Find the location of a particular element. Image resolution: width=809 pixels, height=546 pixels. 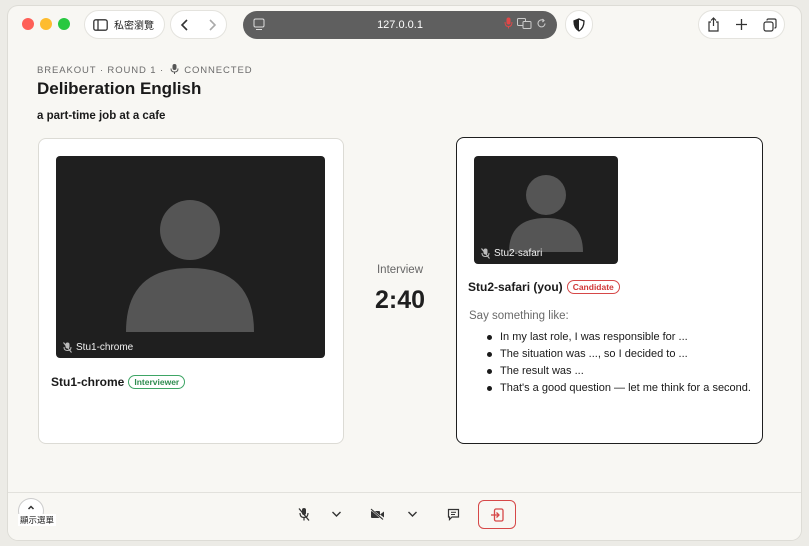

connection-status: CONNECTED is located at coordinates (218, 70).